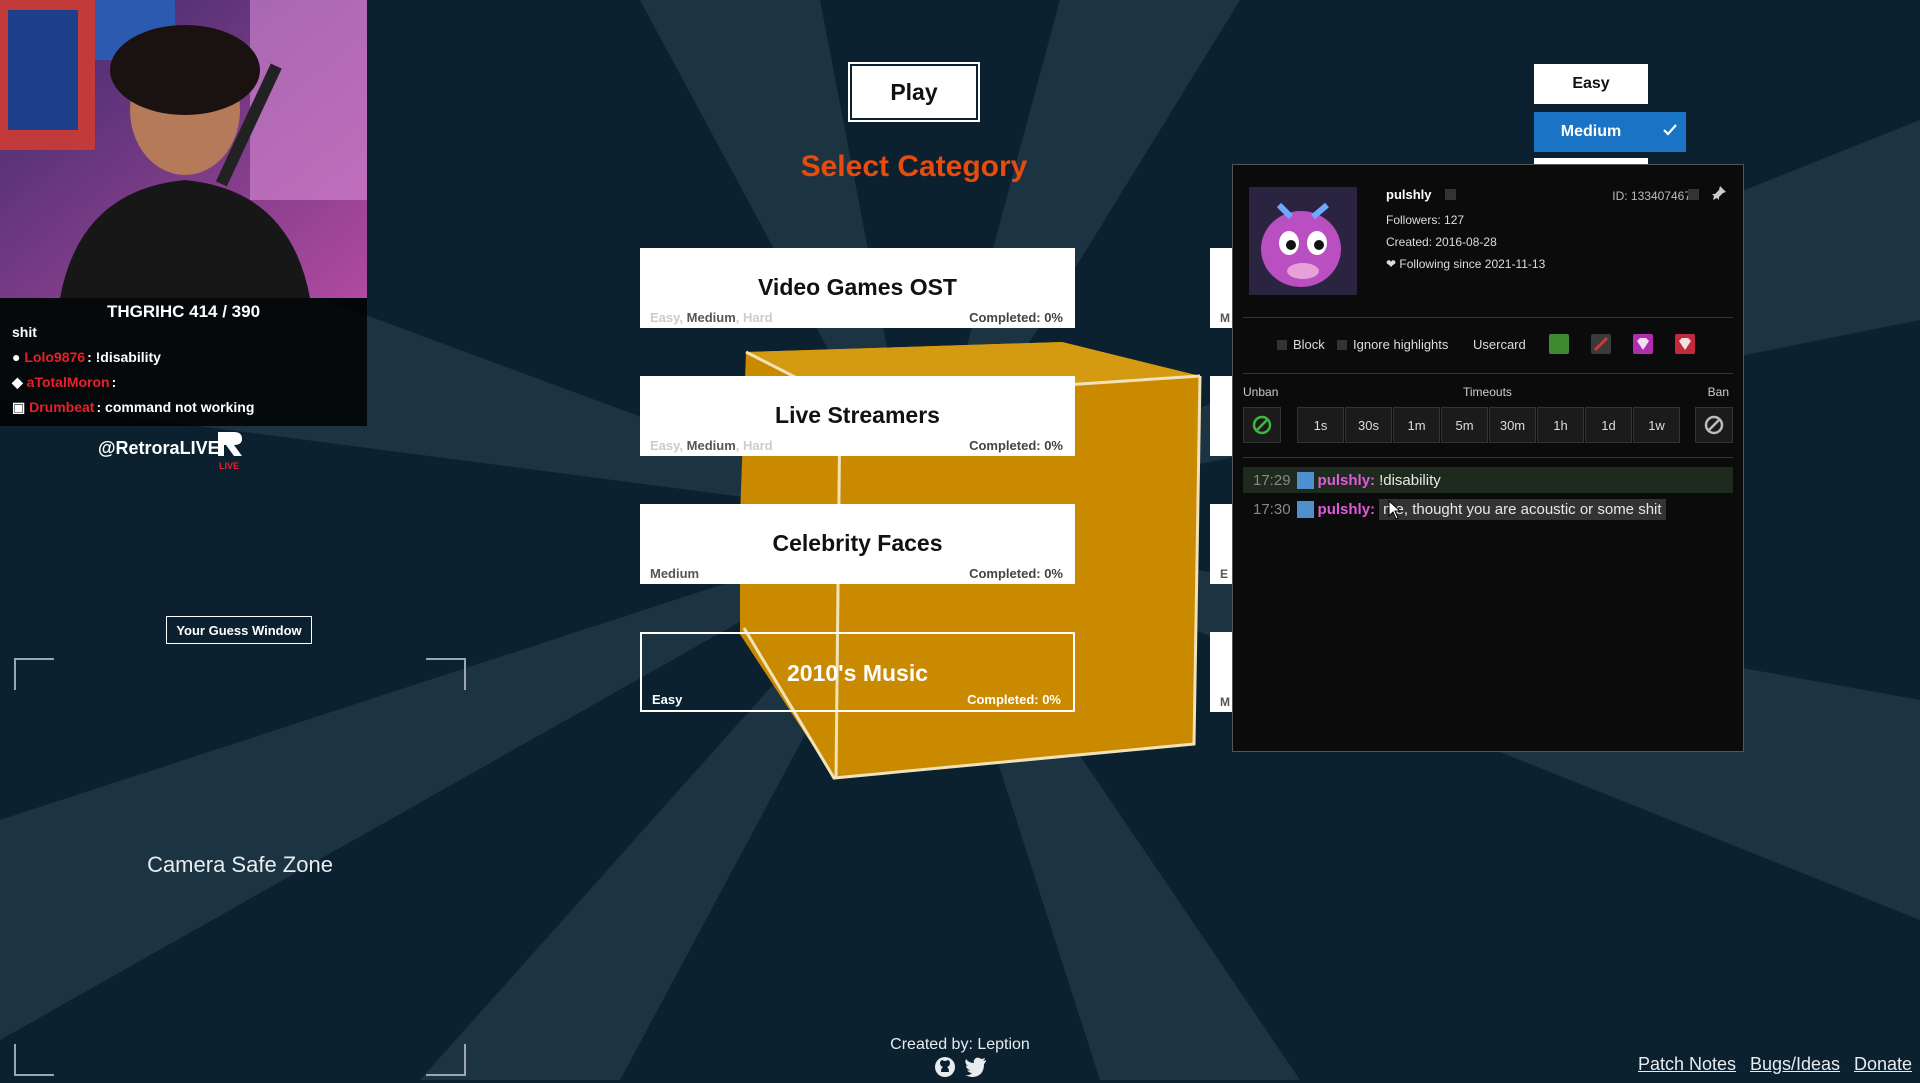 The image size is (1920, 1083). I want to click on message-text: !disability, so click(1410, 480).